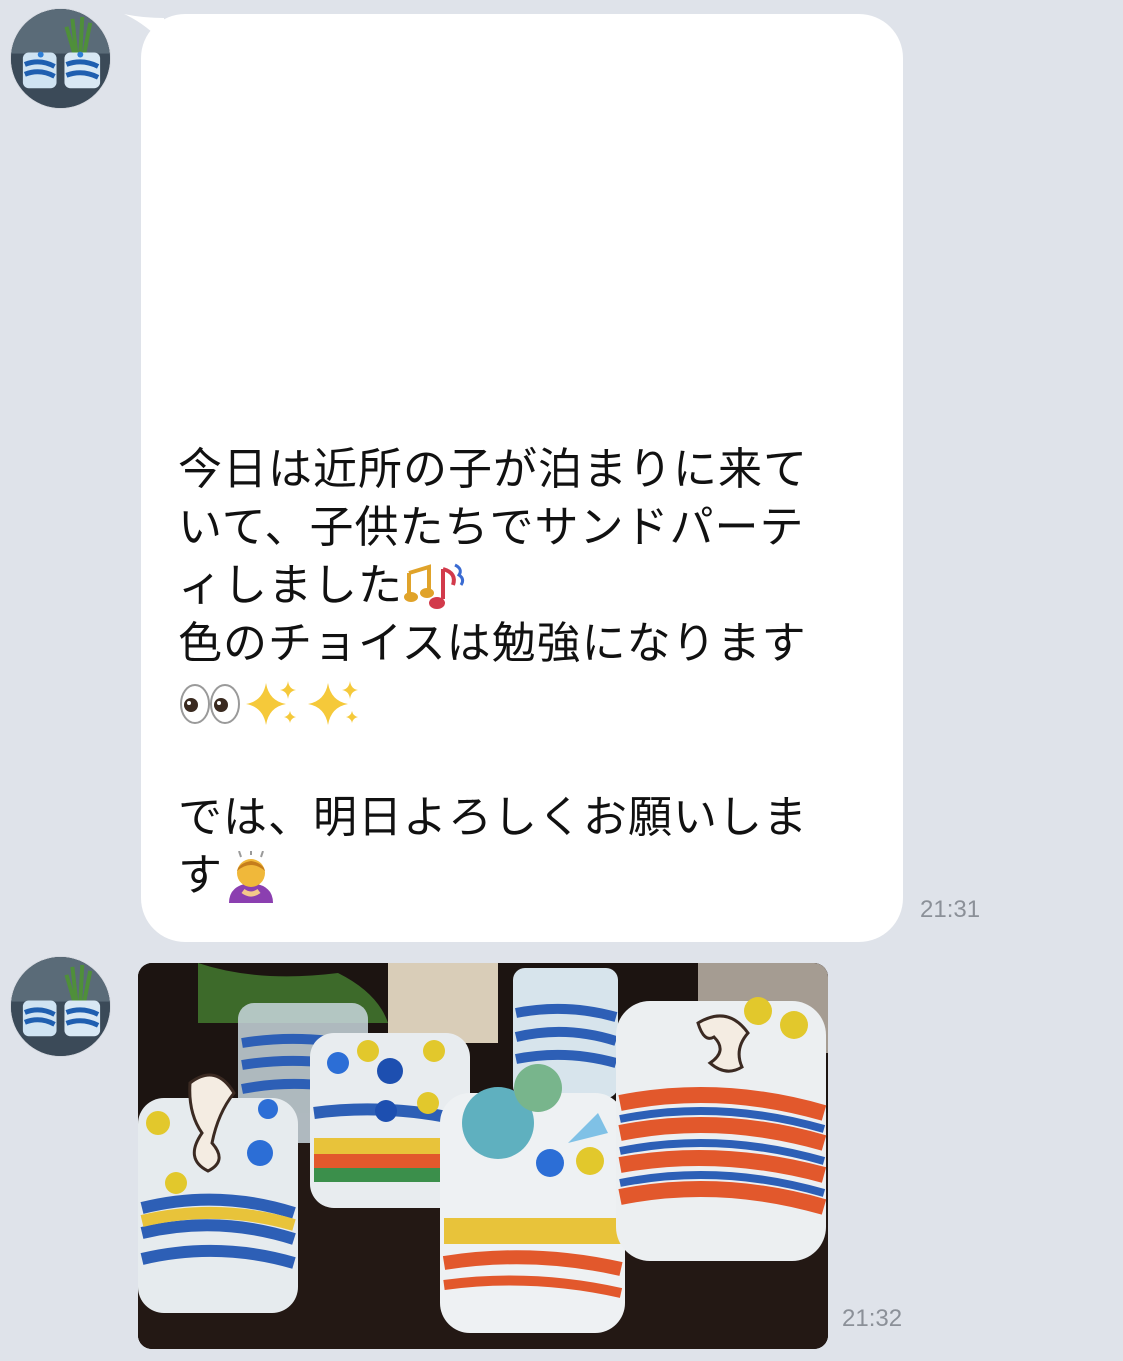 The image size is (1123, 1361). Describe the element at coordinates (513, 586) in the screenshot. I see `message-line-with-emoji: ィしました` at that location.